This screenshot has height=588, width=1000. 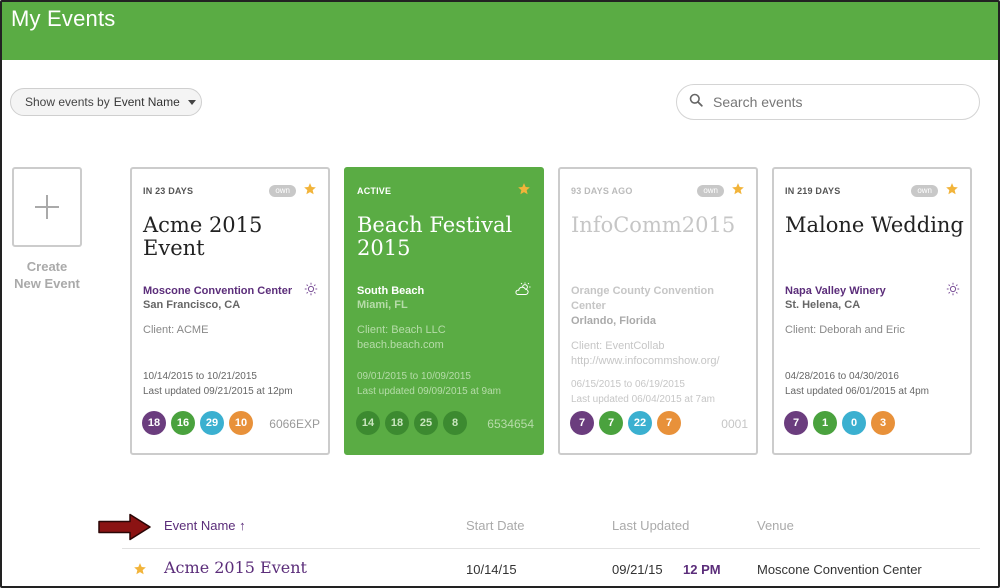 What do you see at coordinates (391, 291) in the screenshot?
I see `venue-name: South Beach` at bounding box center [391, 291].